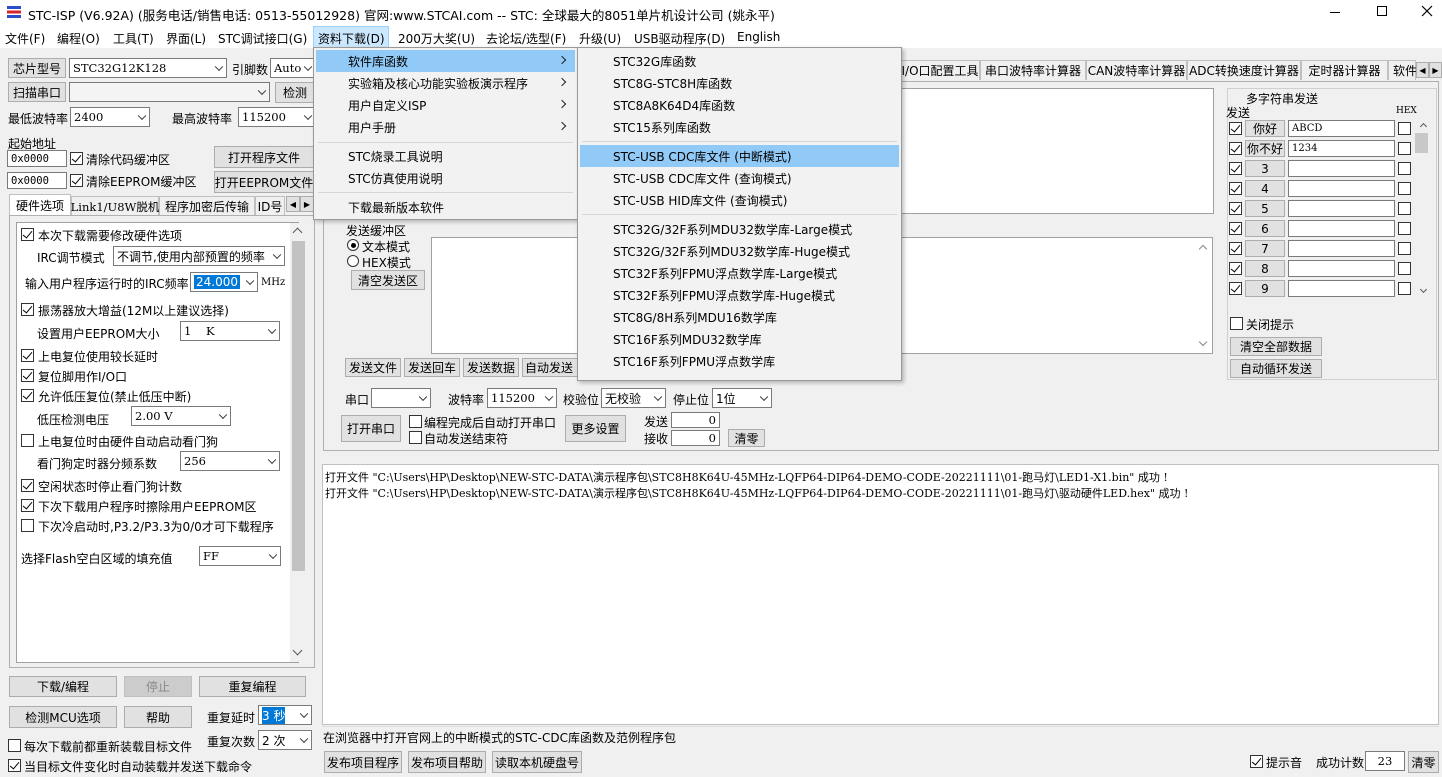  I want to click on clear-success-button: 清零, so click(1423, 762).